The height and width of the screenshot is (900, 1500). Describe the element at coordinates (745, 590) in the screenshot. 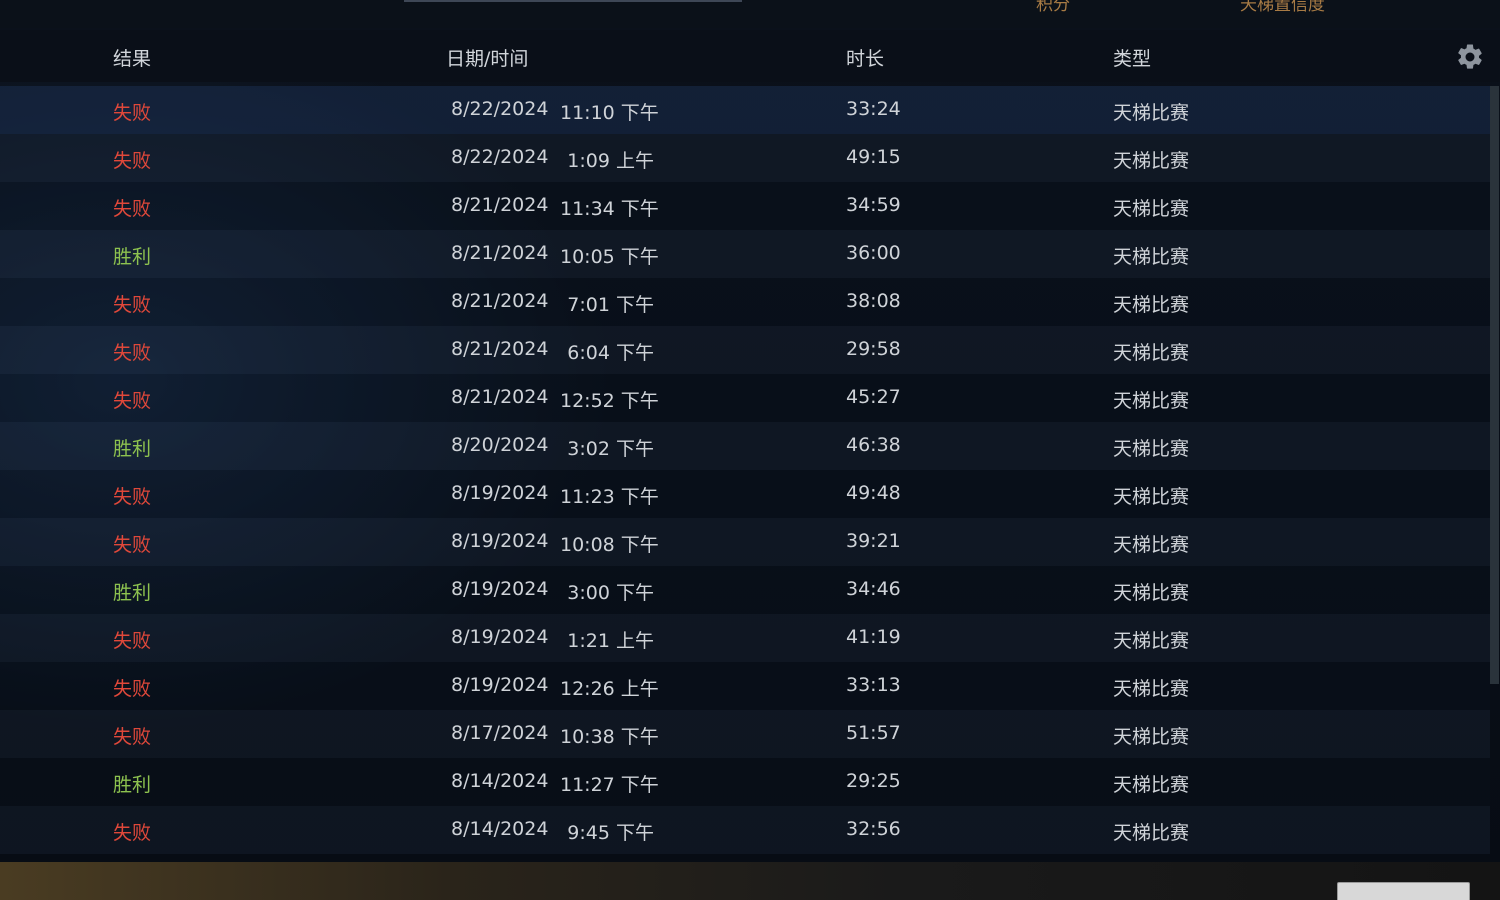

I see `table-row: 胜利 8/19/2024 3:00 下午 34:46 天梯比赛` at that location.